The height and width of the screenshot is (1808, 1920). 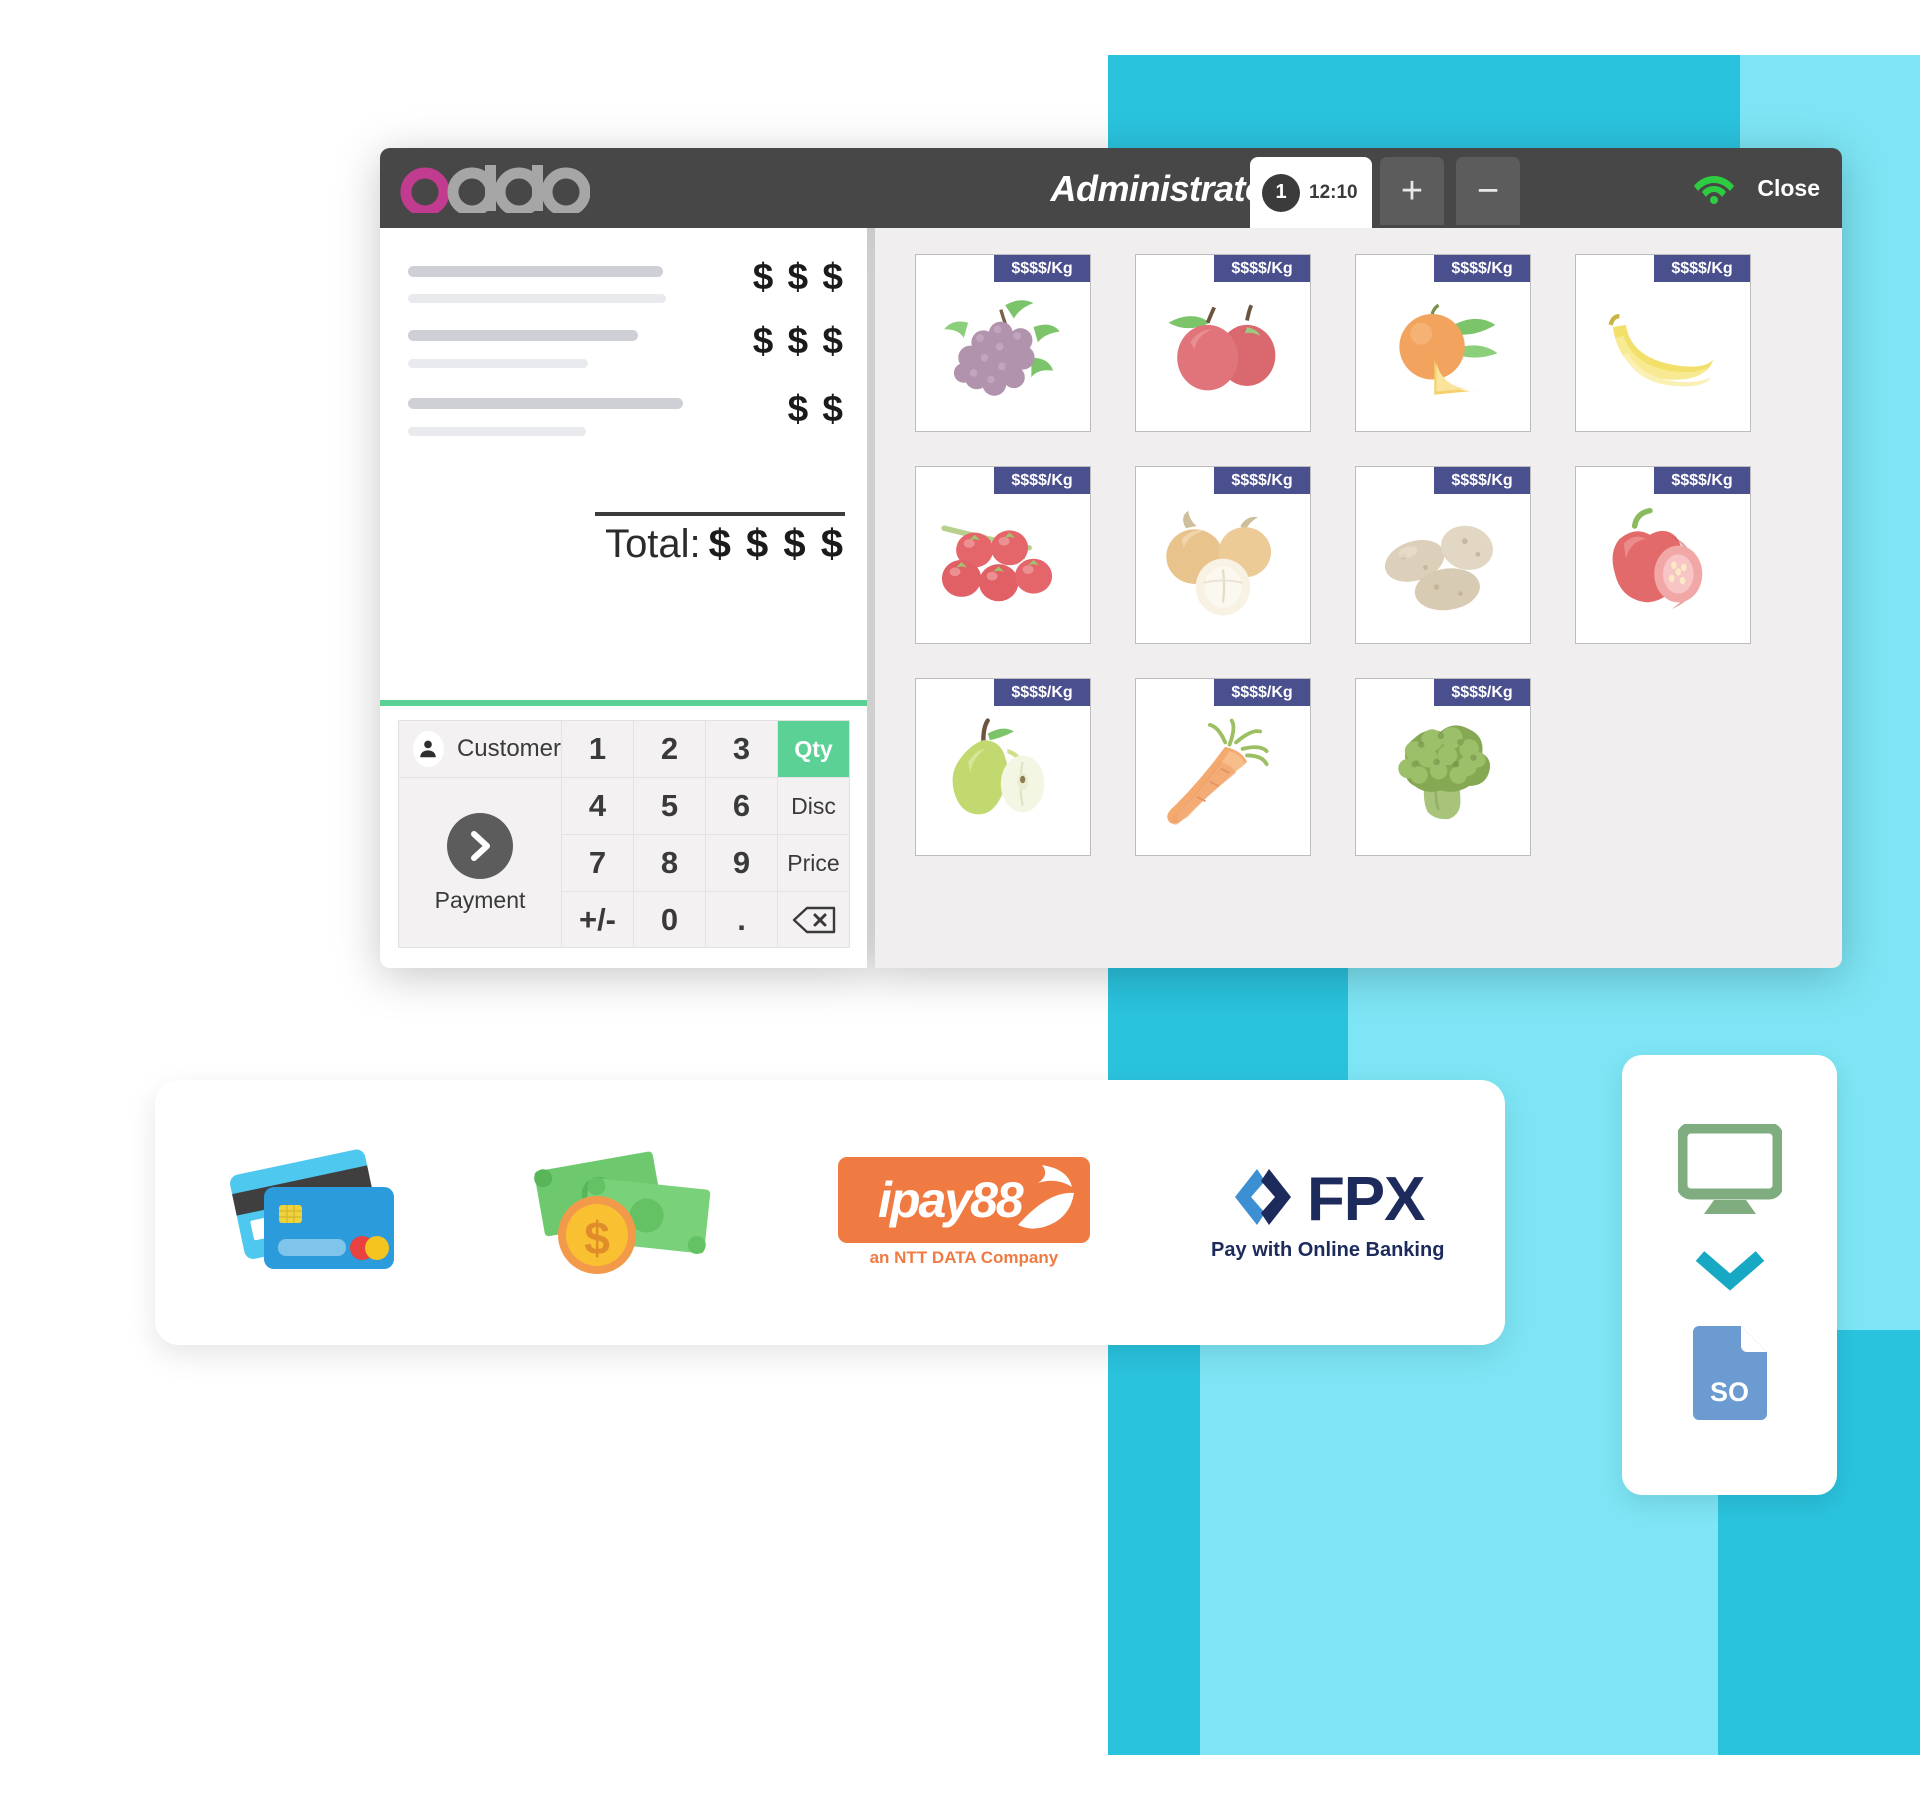 I want to click on pos-header: Administrator 1 12:10 + − Close, so click(x=1111, y=188).